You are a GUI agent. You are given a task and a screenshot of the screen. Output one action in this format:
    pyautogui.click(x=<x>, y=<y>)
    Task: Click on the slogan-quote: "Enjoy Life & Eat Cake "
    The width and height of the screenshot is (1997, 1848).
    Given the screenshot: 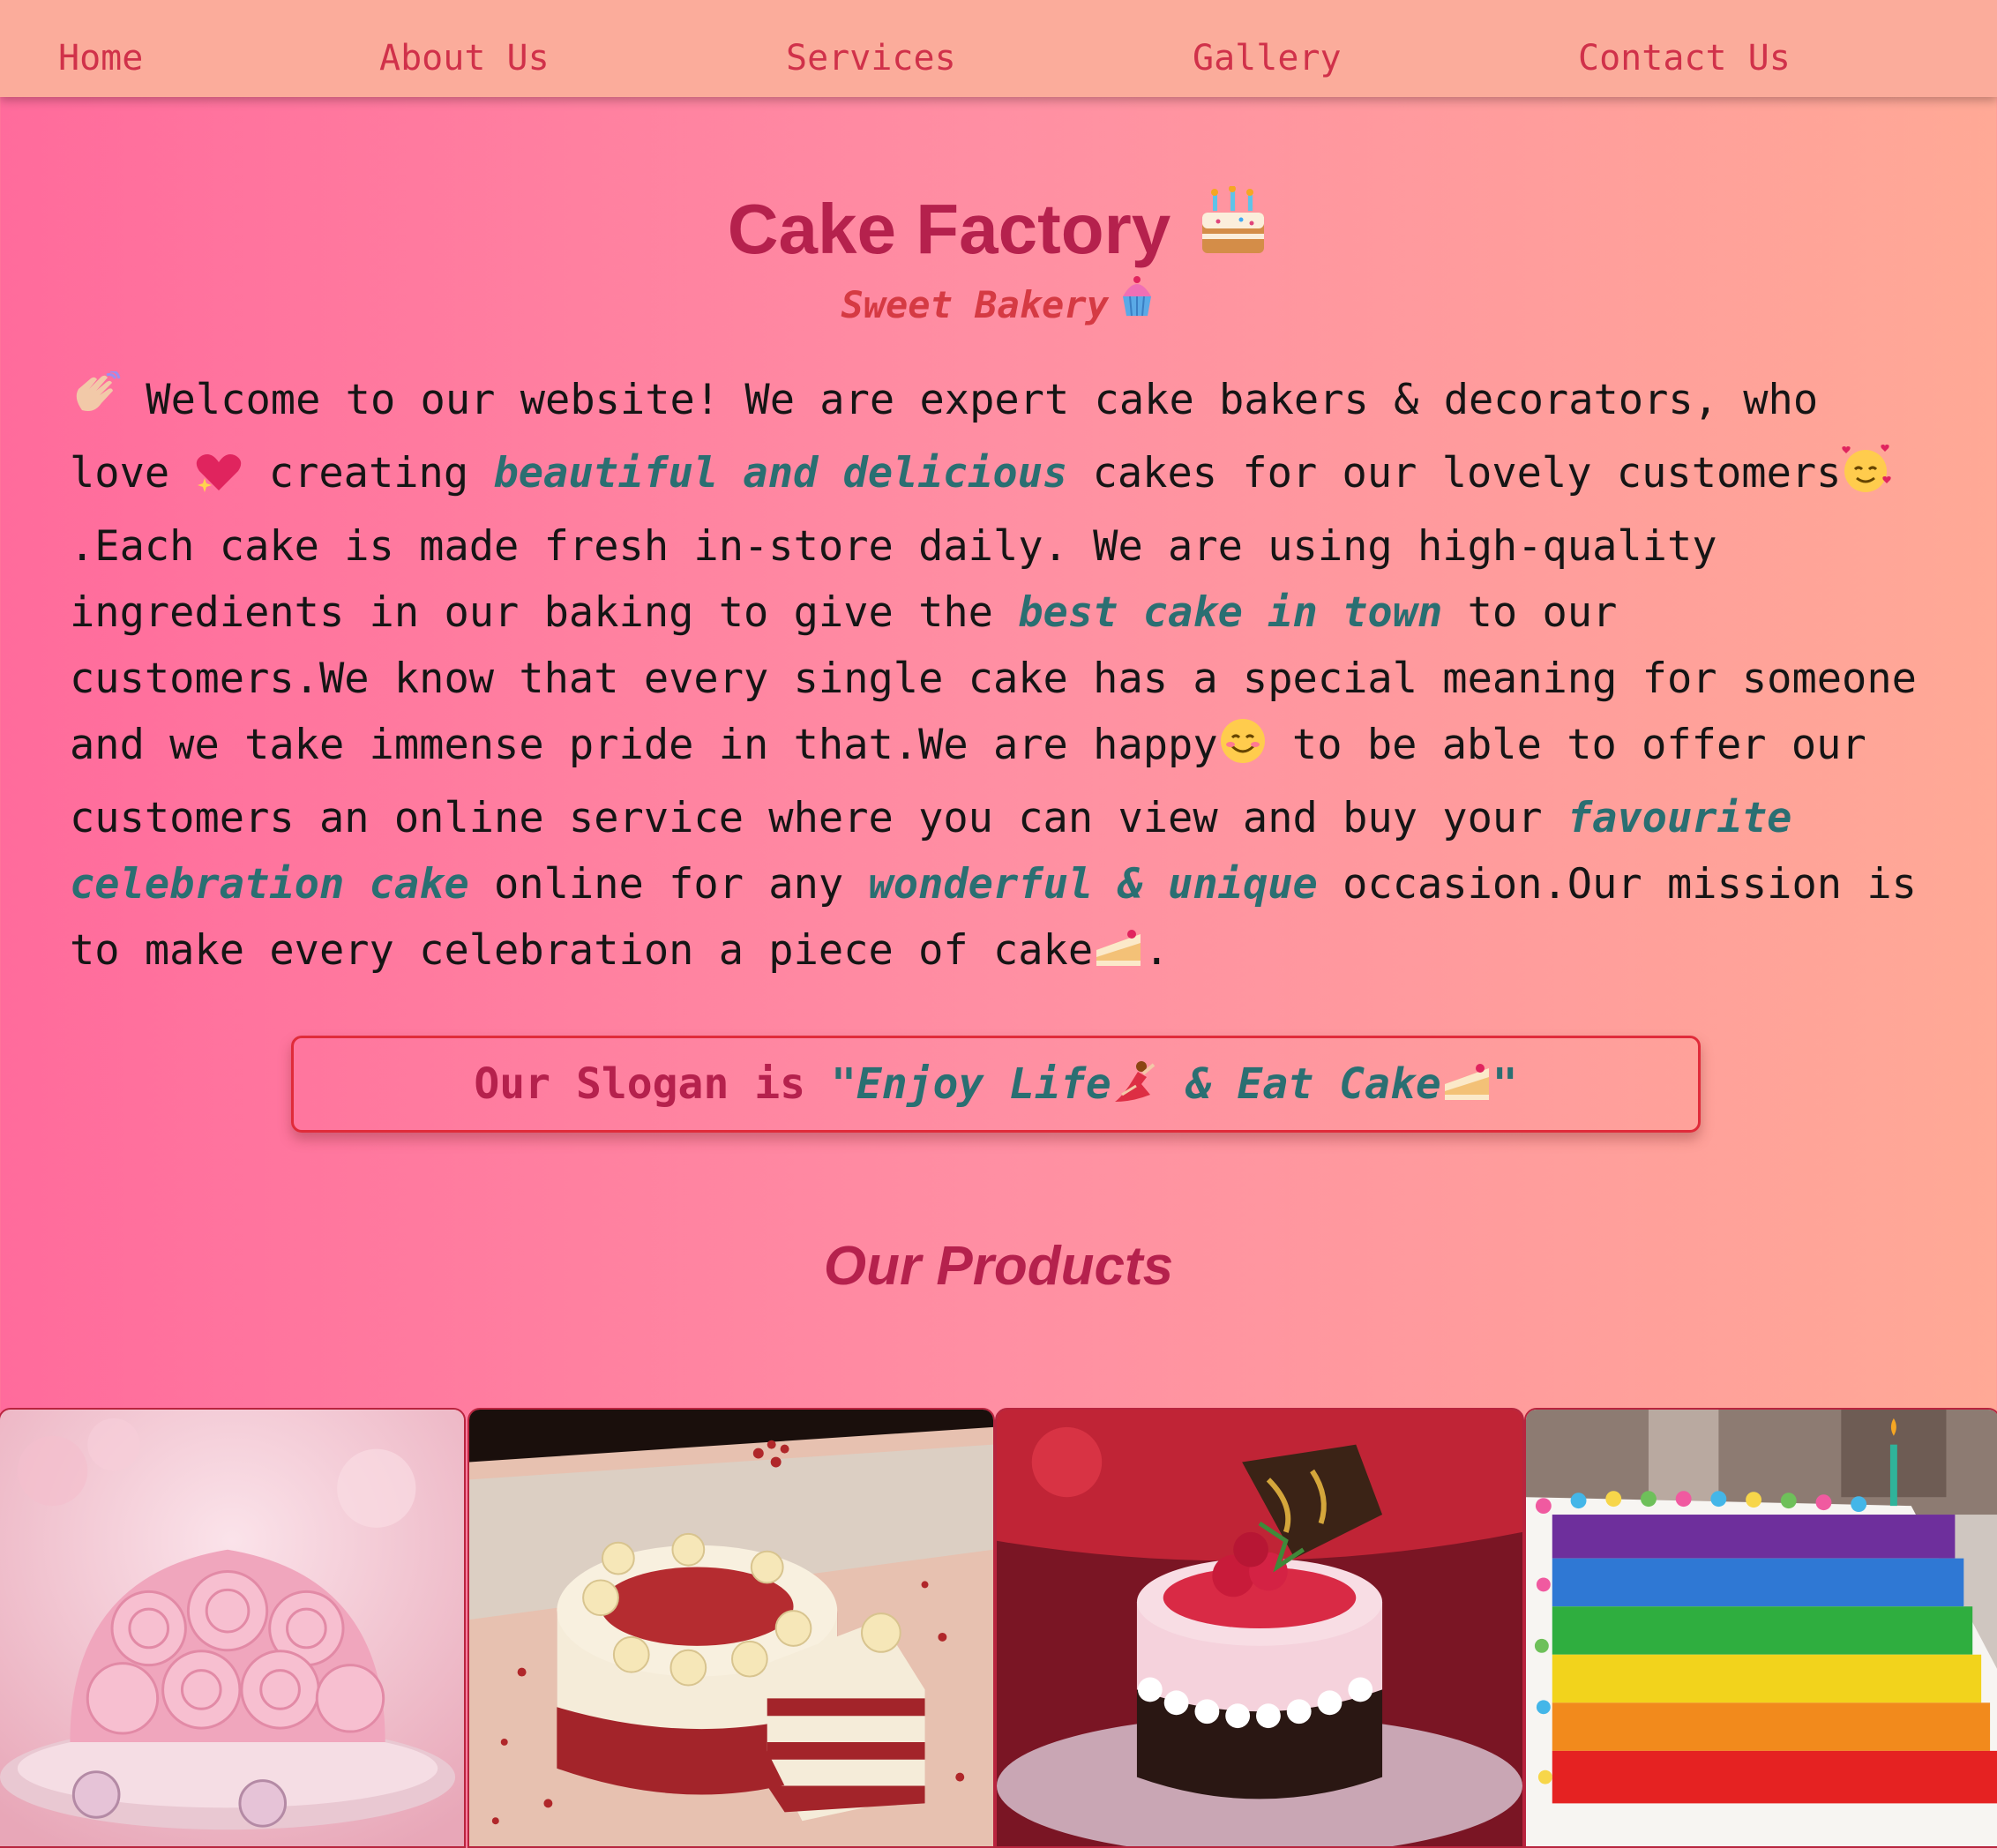 What is the action you would take?
    pyautogui.click(x=1175, y=1084)
    